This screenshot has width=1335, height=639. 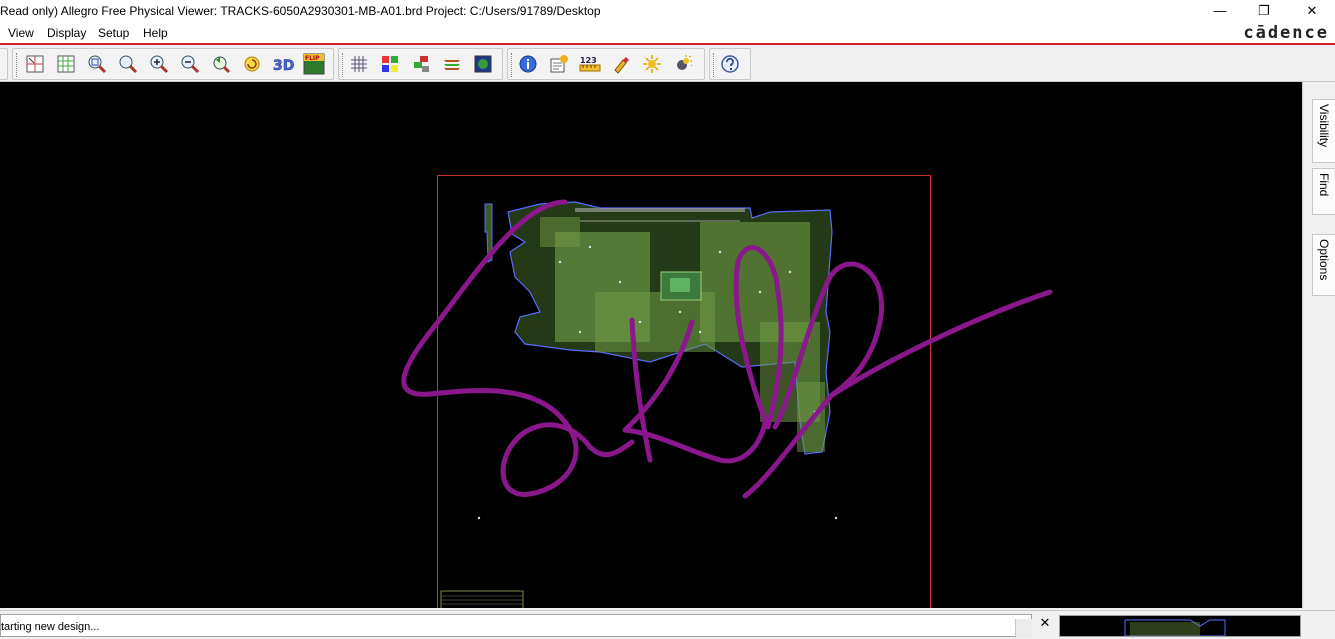 I want to click on toolbar-group-view: 3D FLIP, so click(x=173, y=64).